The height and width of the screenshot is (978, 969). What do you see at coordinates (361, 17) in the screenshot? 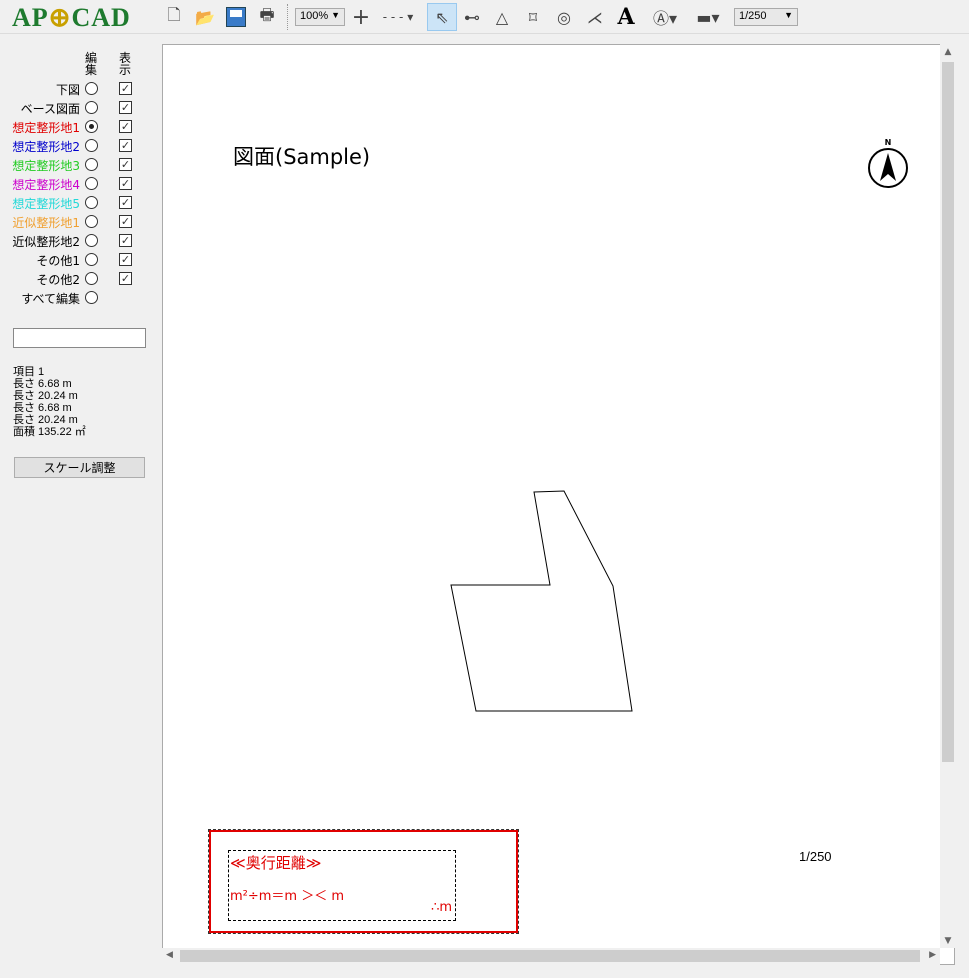
I see `crosshair-icon: +` at bounding box center [361, 17].